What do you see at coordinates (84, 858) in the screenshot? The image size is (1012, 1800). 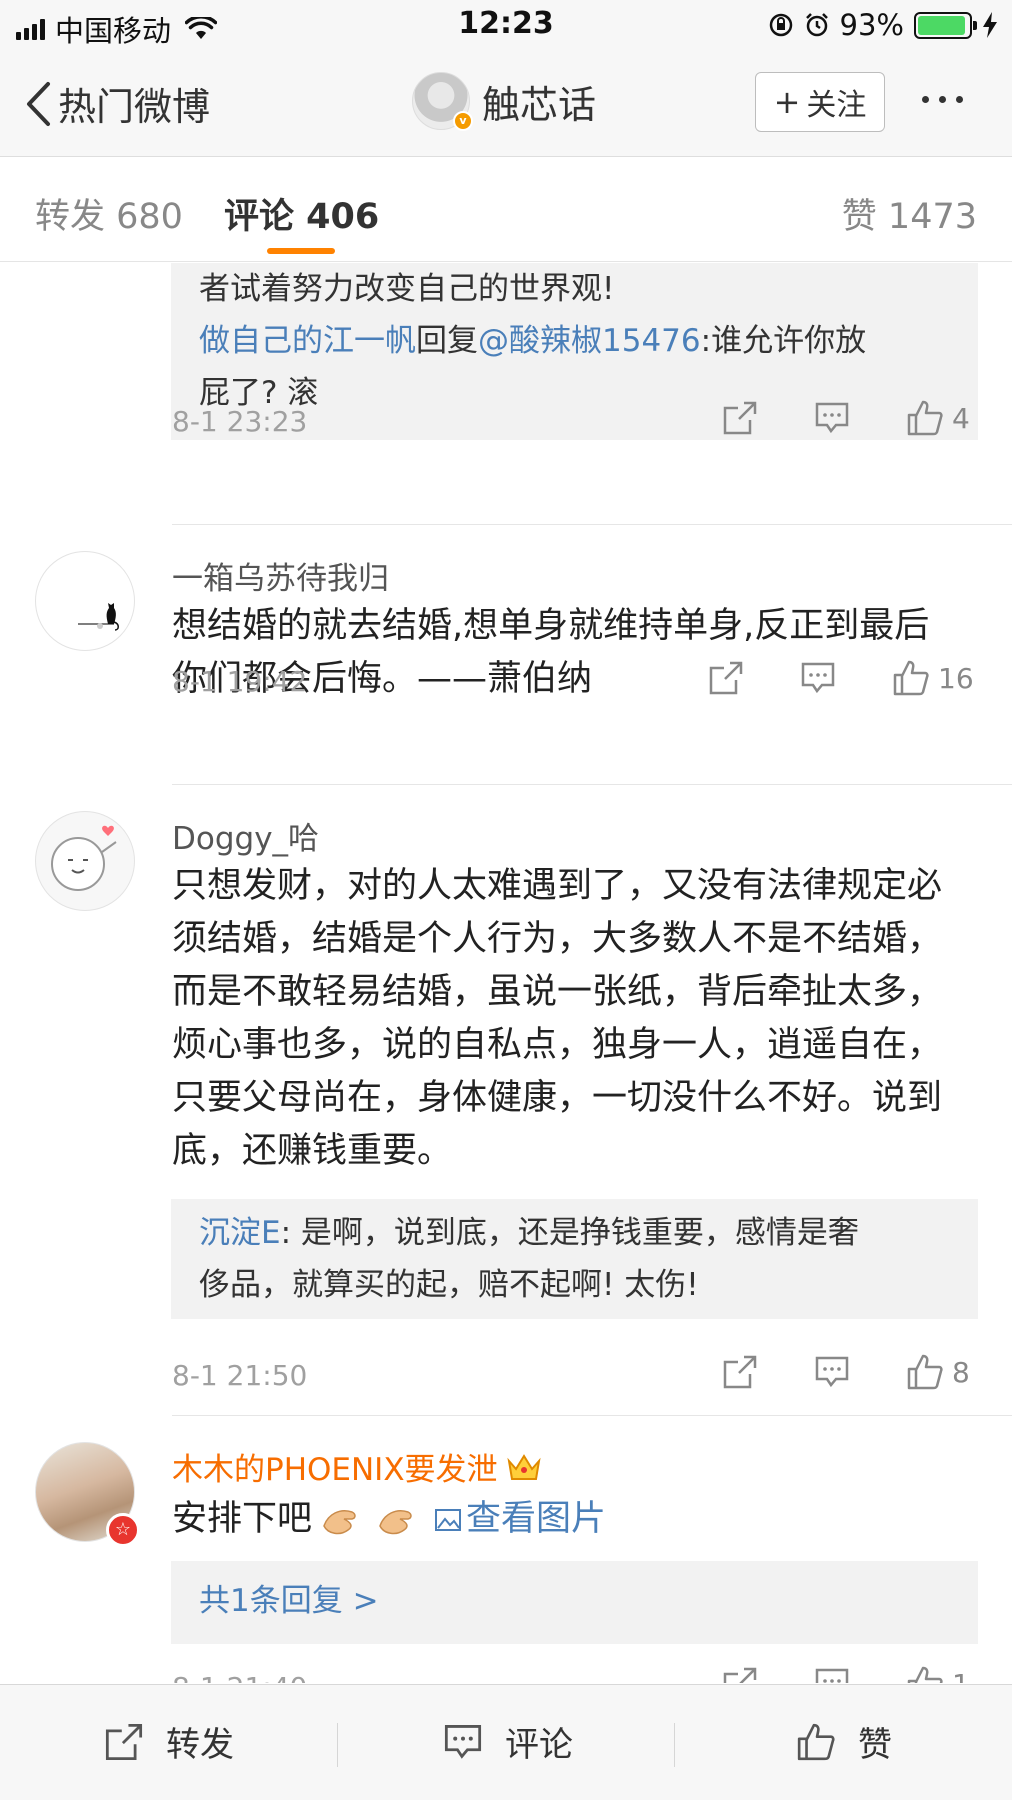 I see `cartoon-face-avatar-icon` at bounding box center [84, 858].